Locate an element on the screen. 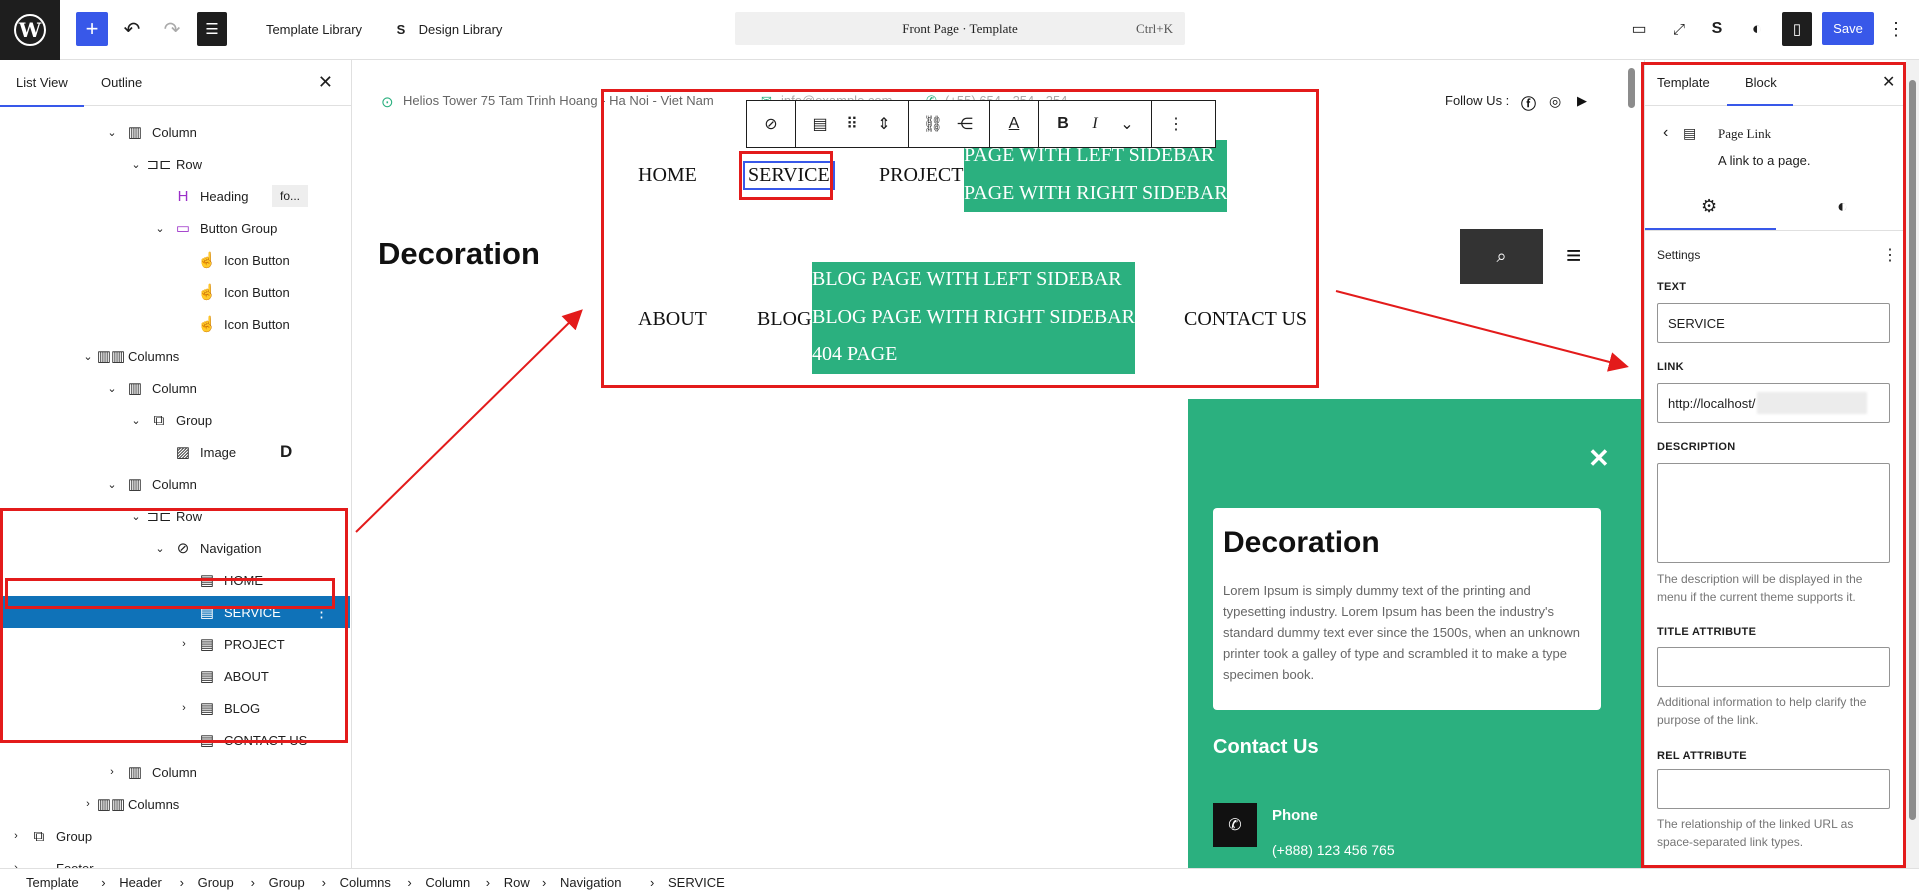  settings-scrollbar is located at coordinates (1912, 464).